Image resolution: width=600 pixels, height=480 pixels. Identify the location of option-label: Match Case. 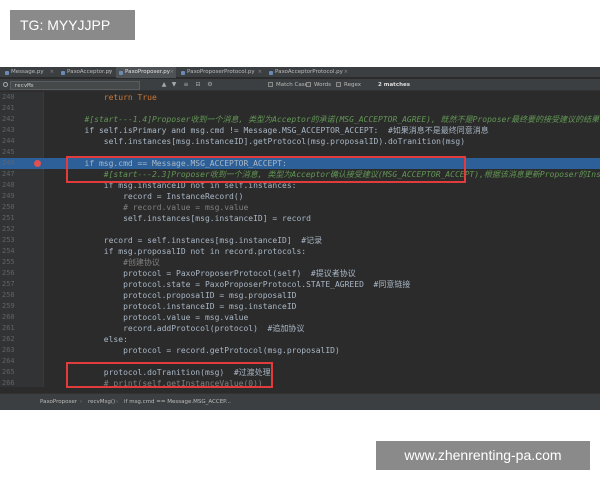
(292, 85).